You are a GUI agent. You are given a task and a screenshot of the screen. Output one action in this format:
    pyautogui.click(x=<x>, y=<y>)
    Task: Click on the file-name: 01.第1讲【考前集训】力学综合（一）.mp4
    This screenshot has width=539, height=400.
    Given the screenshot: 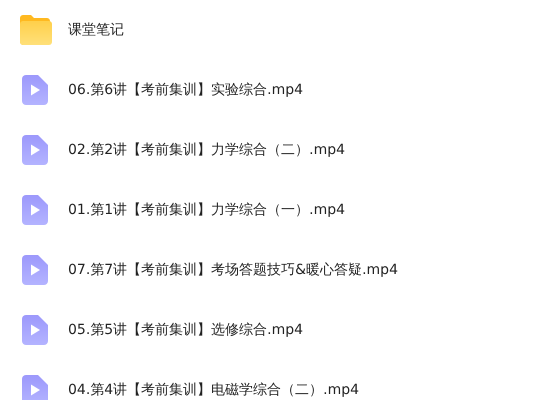 What is the action you would take?
    pyautogui.click(x=207, y=210)
    